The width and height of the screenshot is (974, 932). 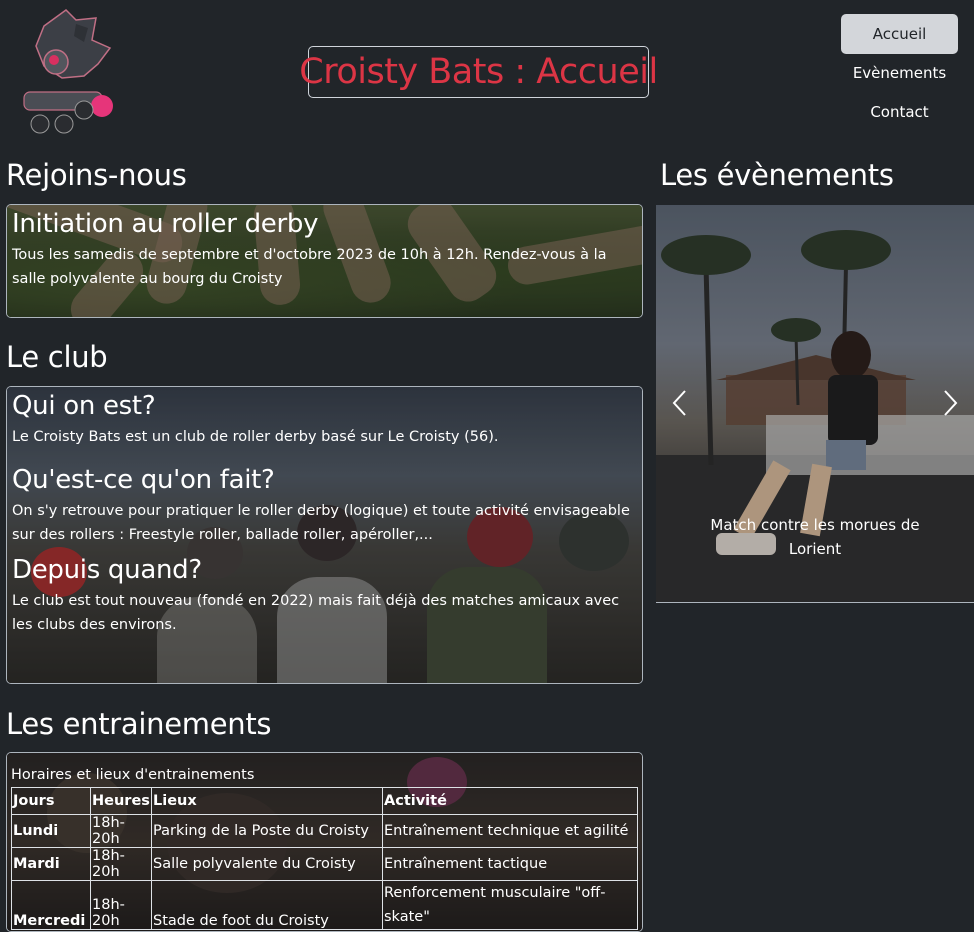 I want to click on events-heading: Les évènements, so click(x=777, y=175).